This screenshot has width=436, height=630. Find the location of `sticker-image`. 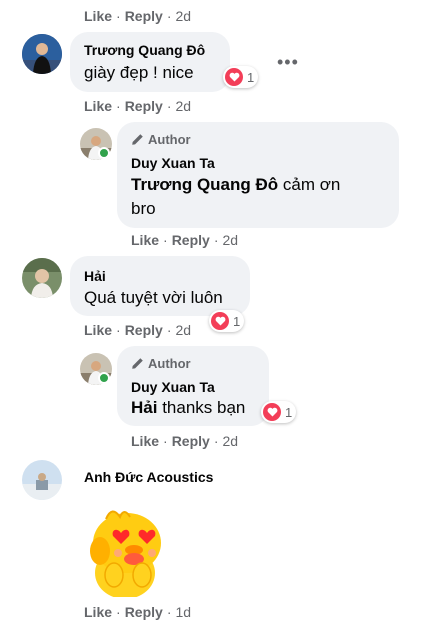

sticker-image is located at coordinates (127, 552).